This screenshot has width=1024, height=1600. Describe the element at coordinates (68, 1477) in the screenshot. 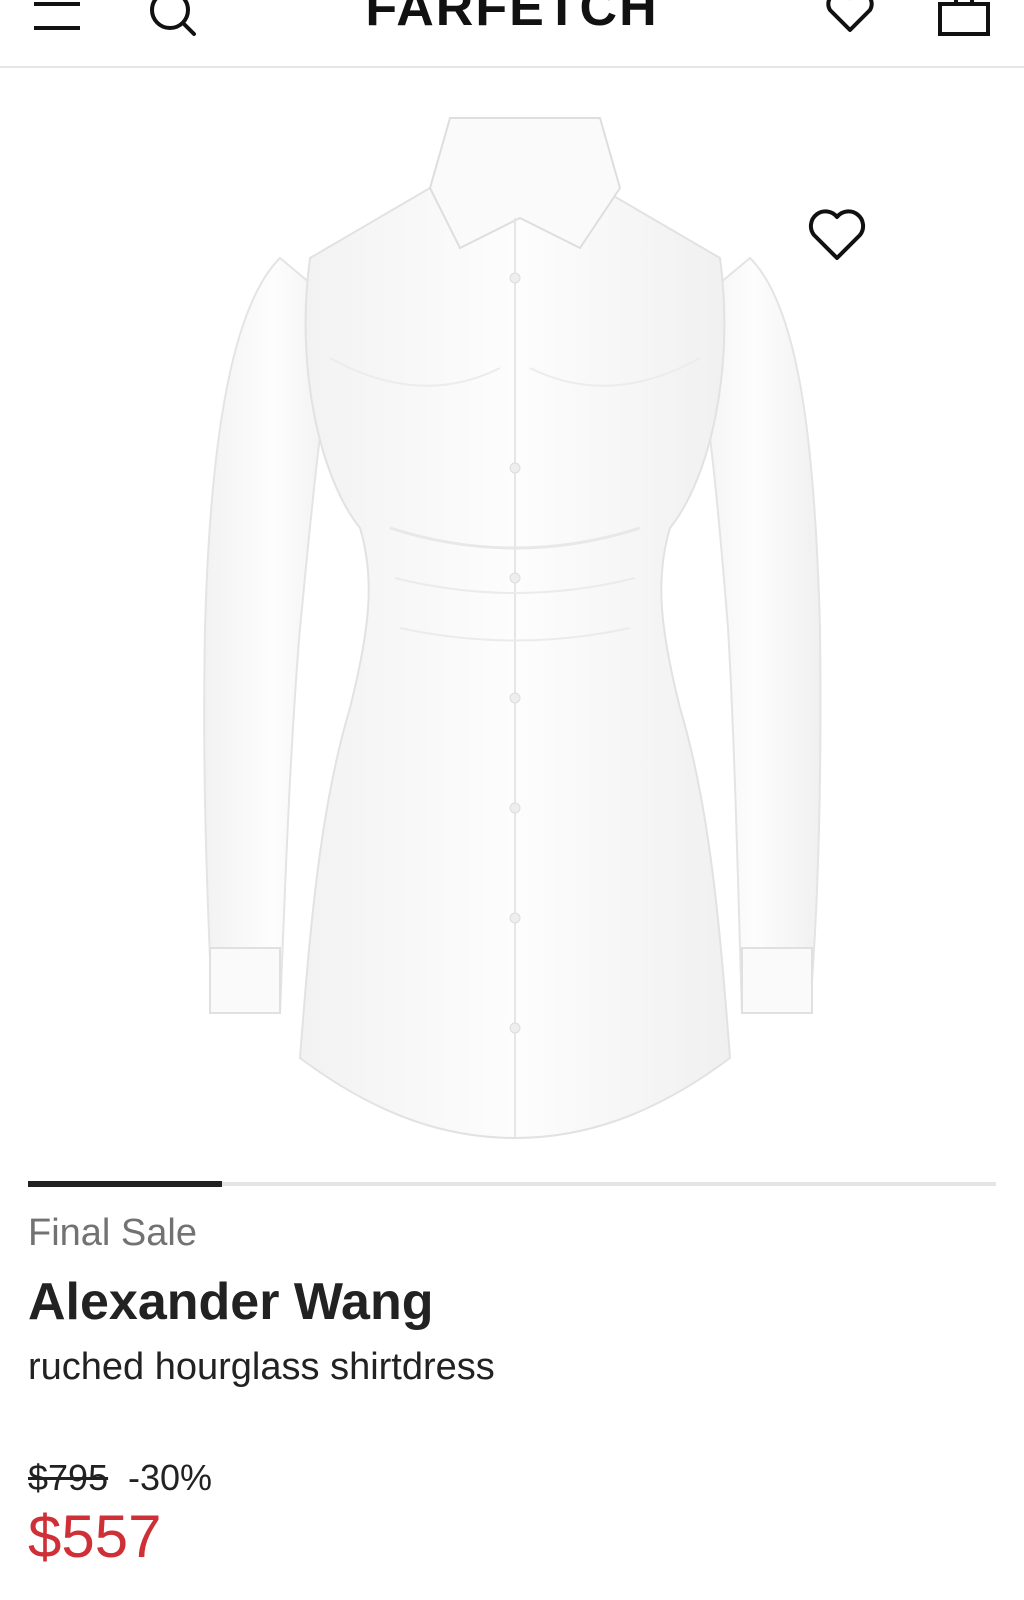

I see `original-price: $795` at that location.